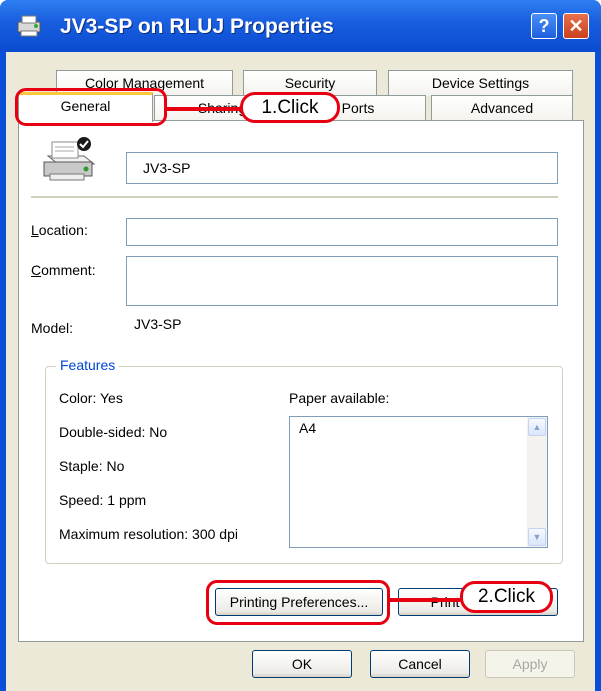  I want to click on window-printer-icon, so click(29, 26).